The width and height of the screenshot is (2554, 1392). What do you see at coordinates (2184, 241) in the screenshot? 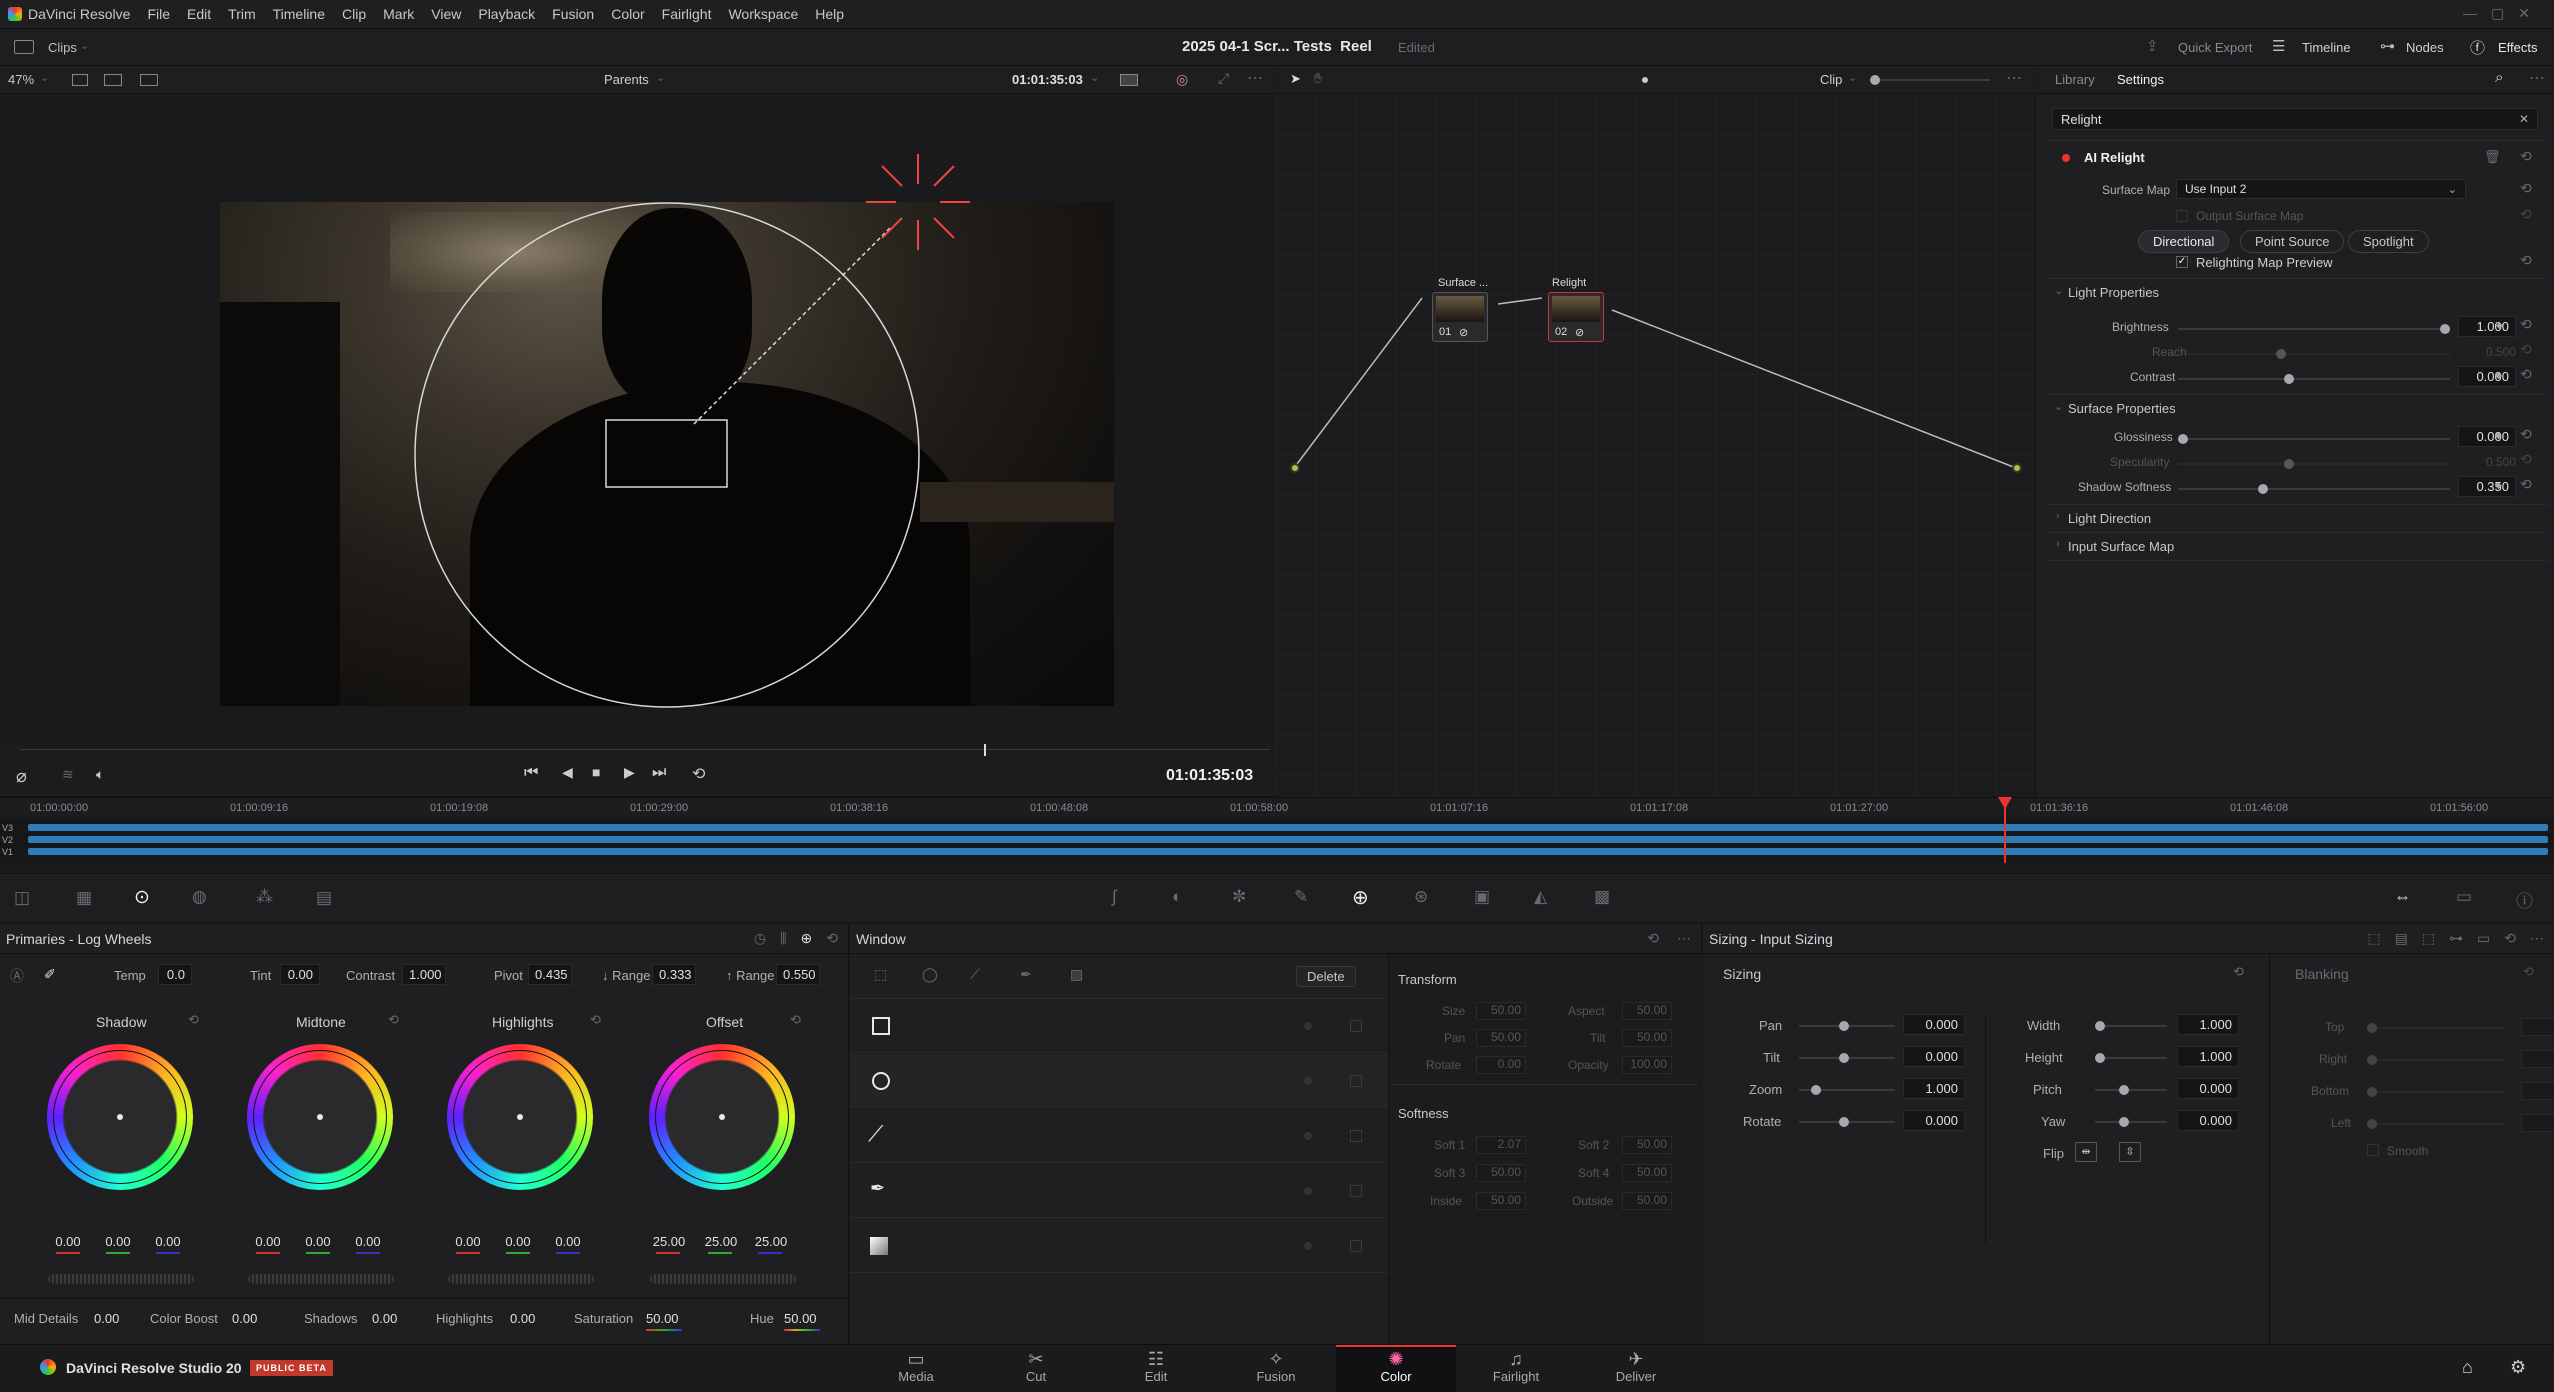
I see `mode-directional: Directional` at bounding box center [2184, 241].